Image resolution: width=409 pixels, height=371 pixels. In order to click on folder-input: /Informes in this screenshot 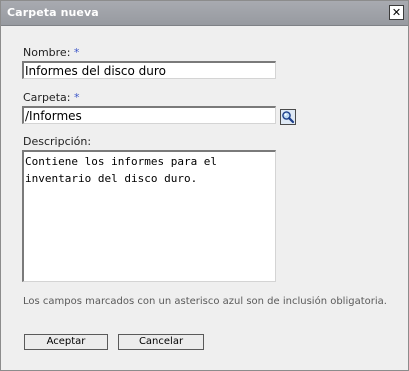, I will do `click(149, 115)`.